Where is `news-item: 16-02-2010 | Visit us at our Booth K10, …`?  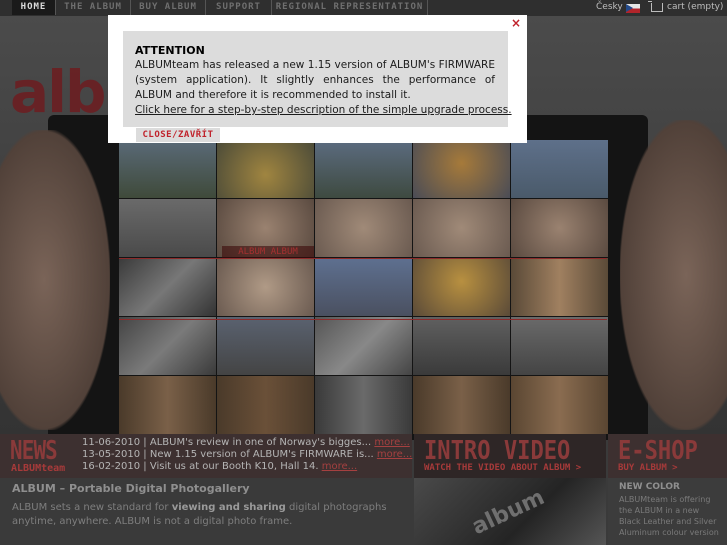 news-item: 16-02-2010 | Visit us at our Booth K10, … is located at coordinates (220, 466).